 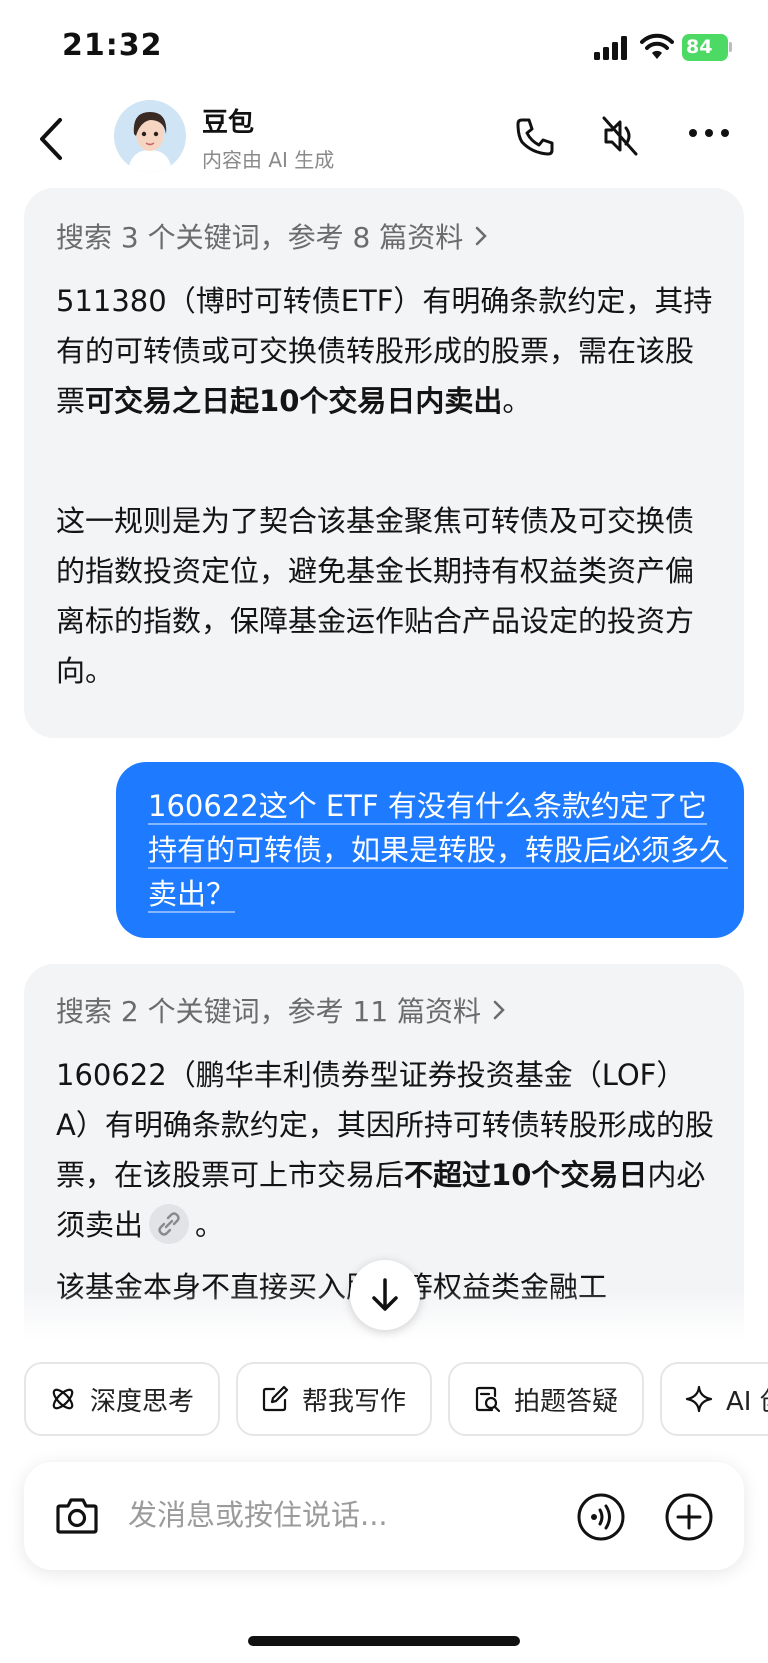 I want to click on chip-deep-think: 深度思考, so click(x=122, y=1399).